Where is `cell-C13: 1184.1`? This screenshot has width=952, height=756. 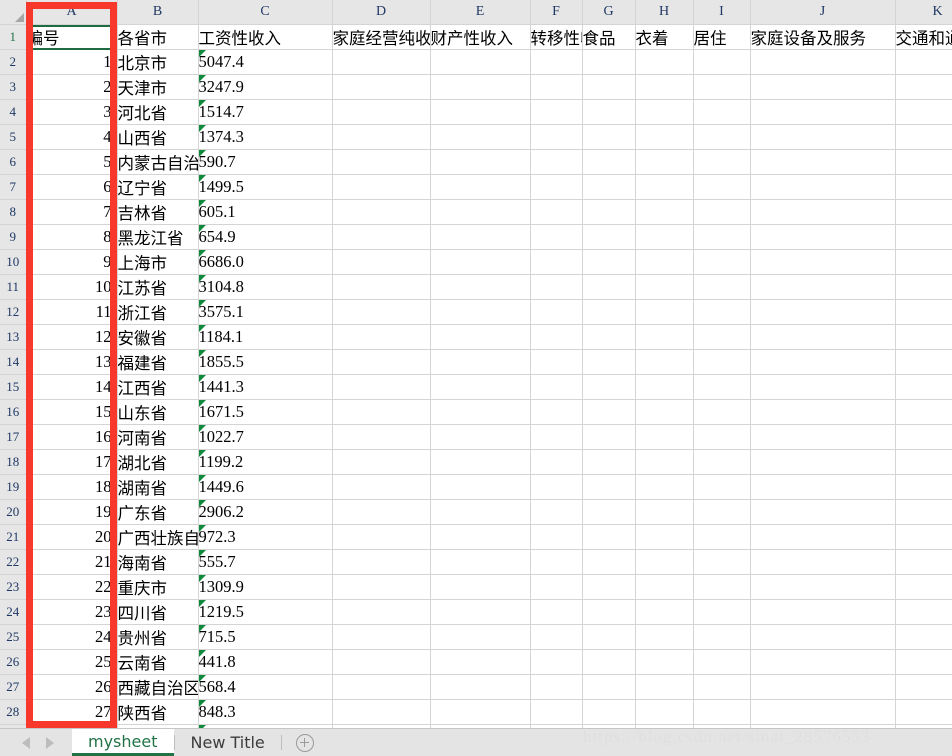
cell-C13: 1184.1 is located at coordinates (265, 337).